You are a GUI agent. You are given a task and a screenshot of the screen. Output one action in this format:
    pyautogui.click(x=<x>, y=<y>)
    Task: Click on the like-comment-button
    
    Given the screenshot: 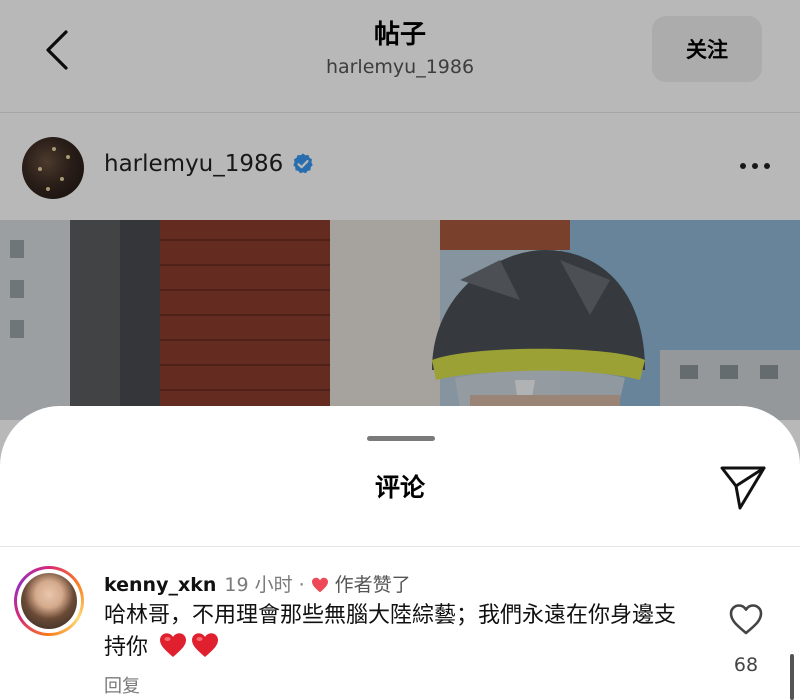 What is the action you would take?
    pyautogui.click(x=746, y=619)
    